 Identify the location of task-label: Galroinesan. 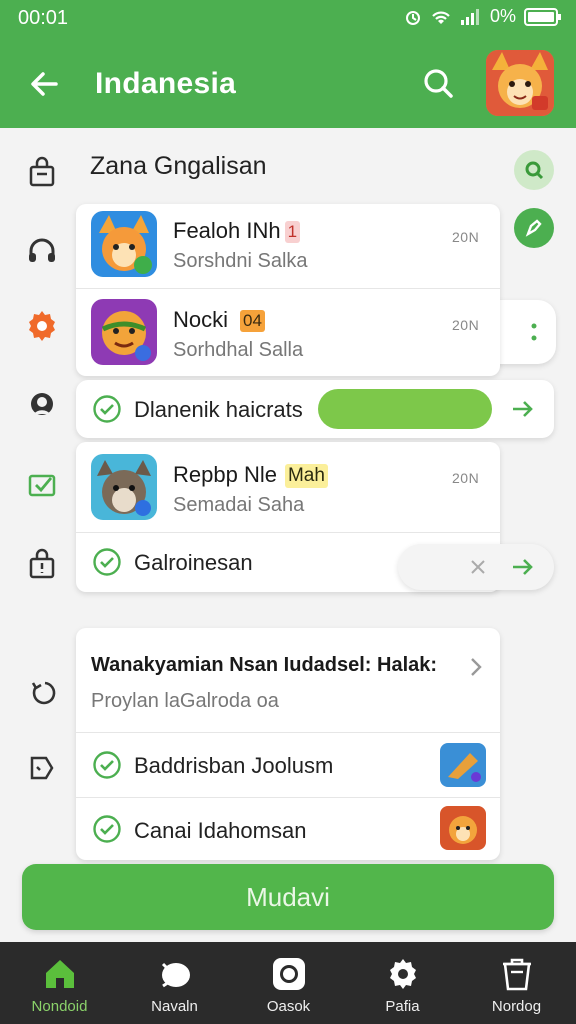
(193, 562).